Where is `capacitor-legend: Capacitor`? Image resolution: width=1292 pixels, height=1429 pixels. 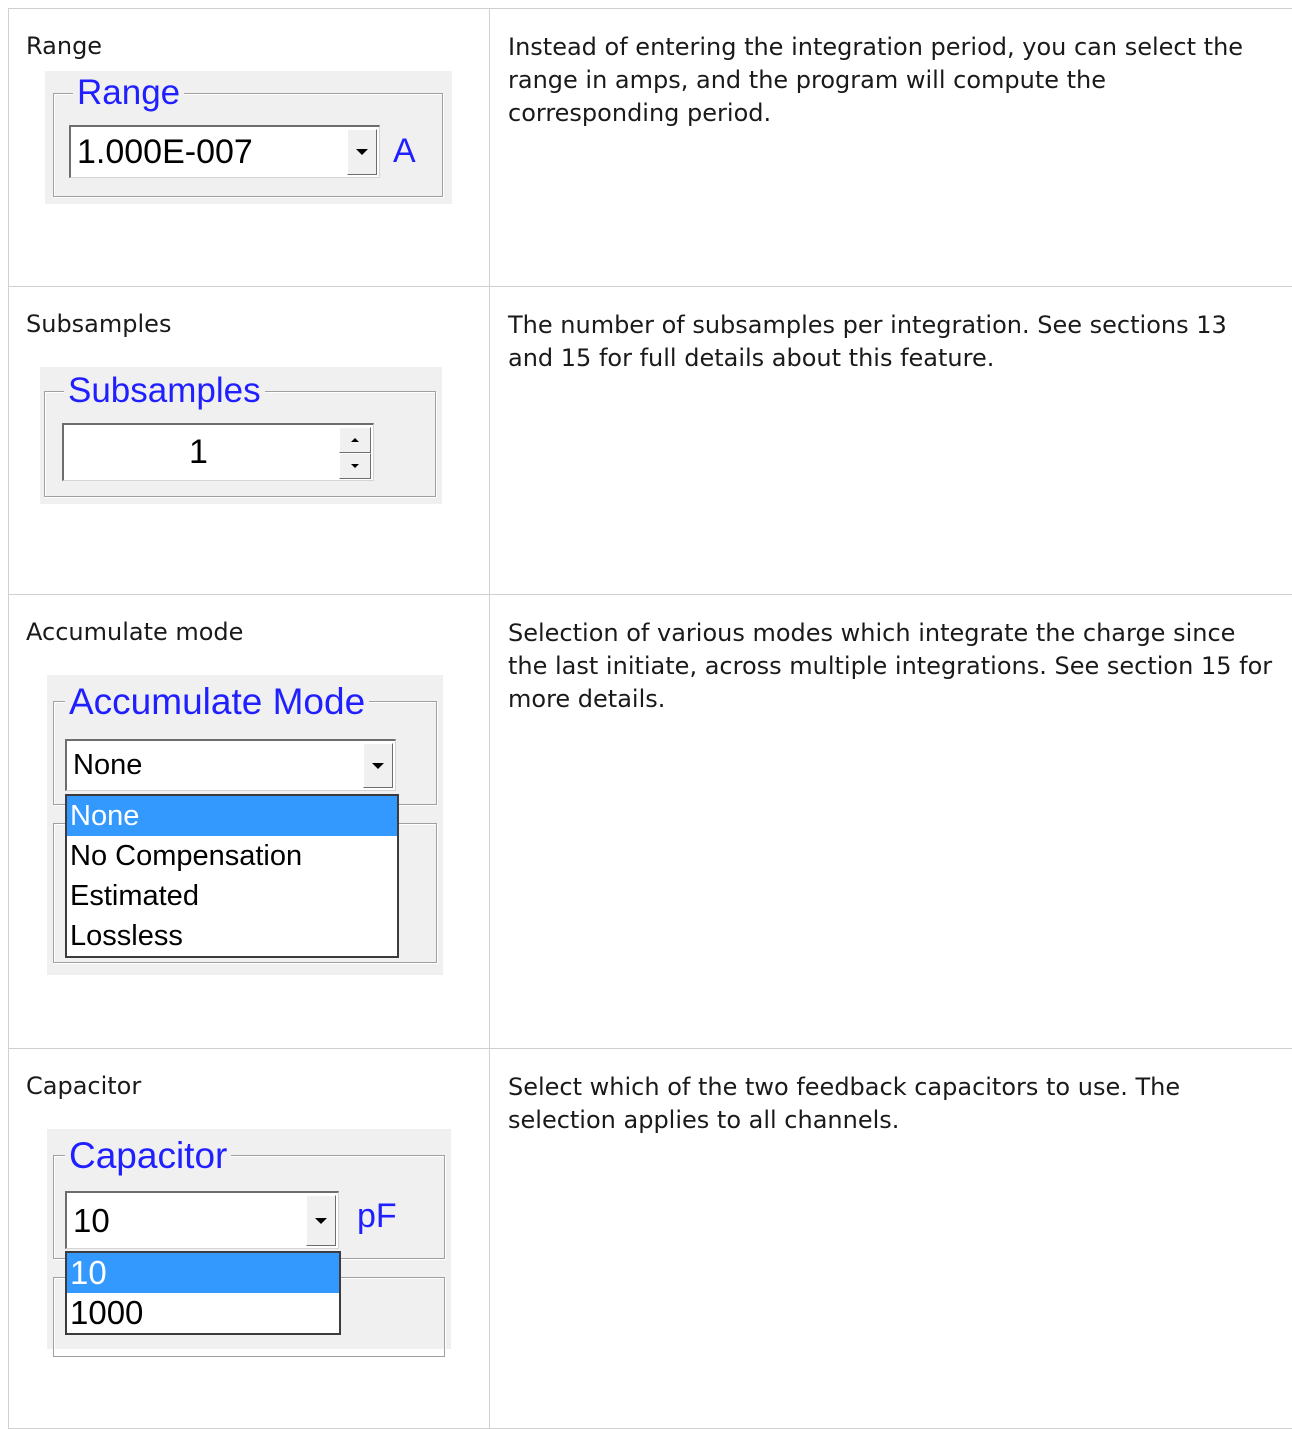
capacitor-legend: Capacitor is located at coordinates (148, 1155).